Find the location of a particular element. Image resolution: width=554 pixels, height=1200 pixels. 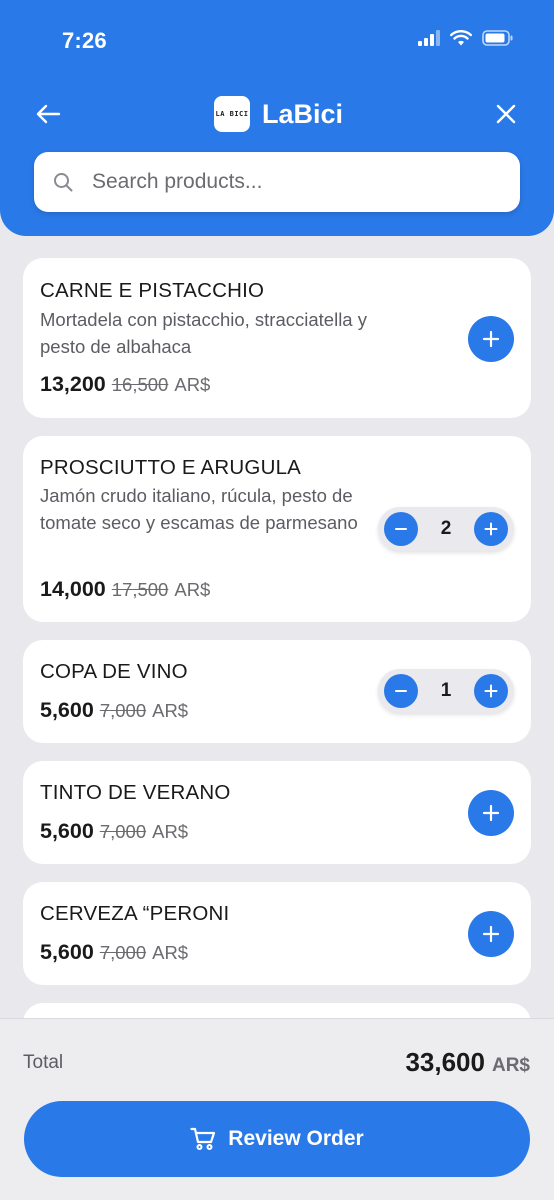

search-bar is located at coordinates (277, 182).